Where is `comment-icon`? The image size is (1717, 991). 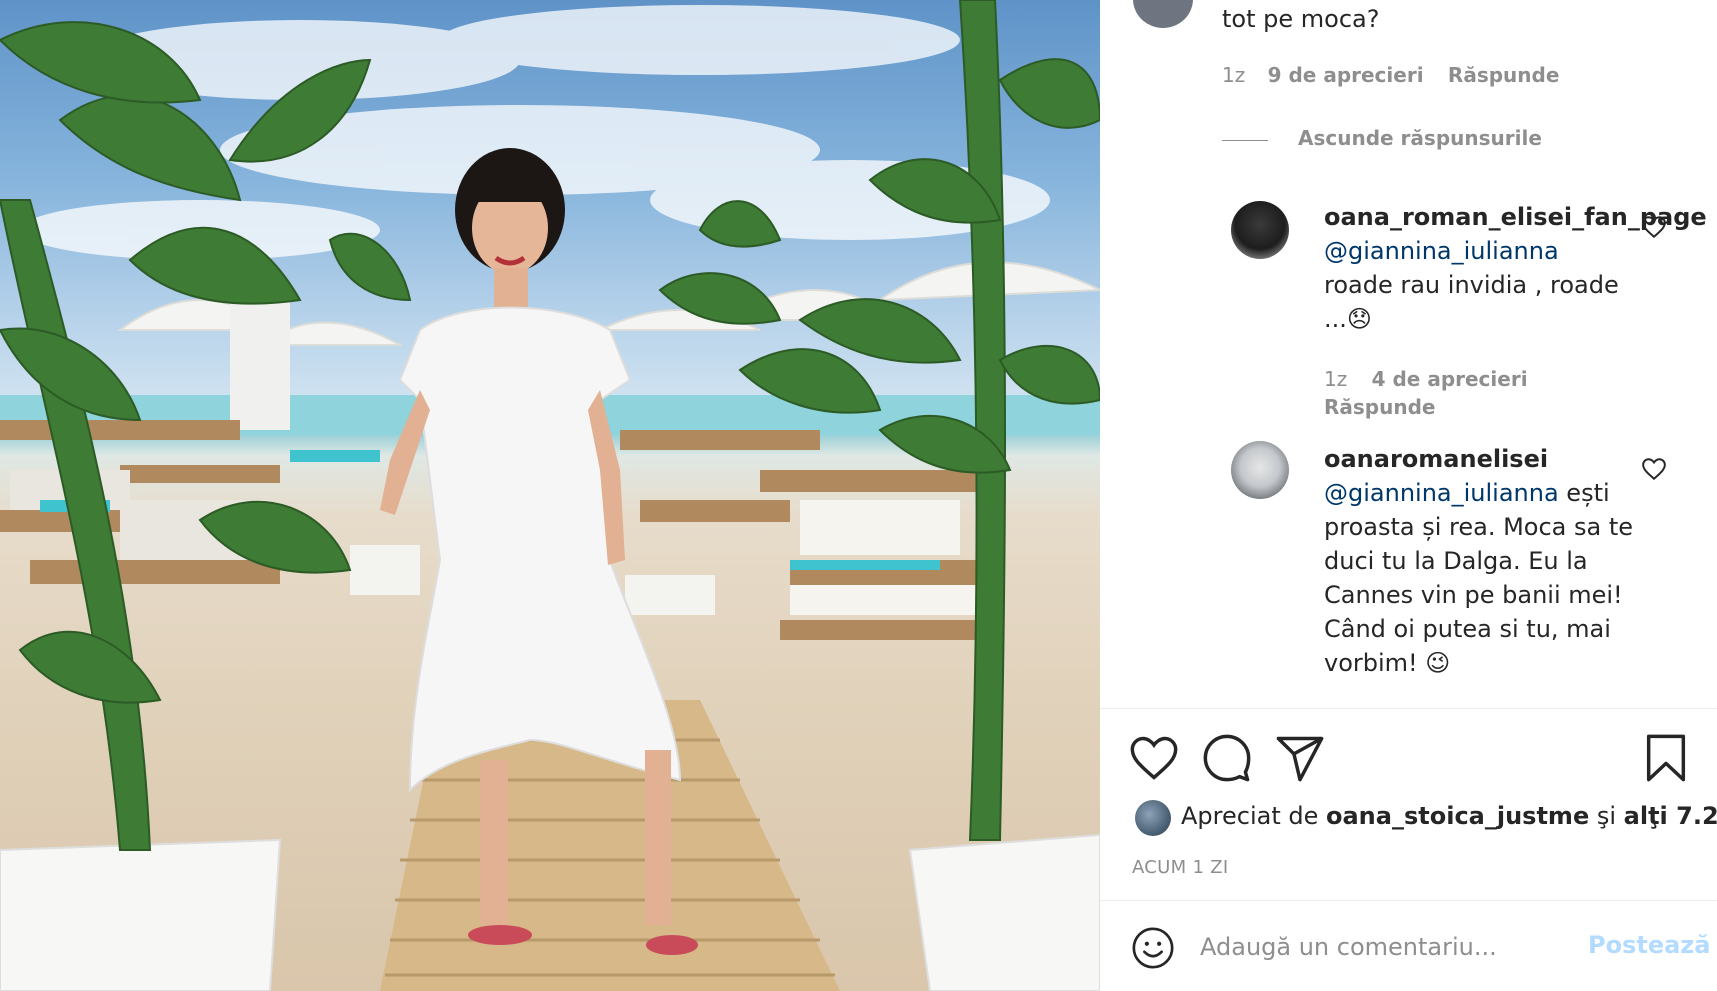
comment-icon is located at coordinates (1227, 758).